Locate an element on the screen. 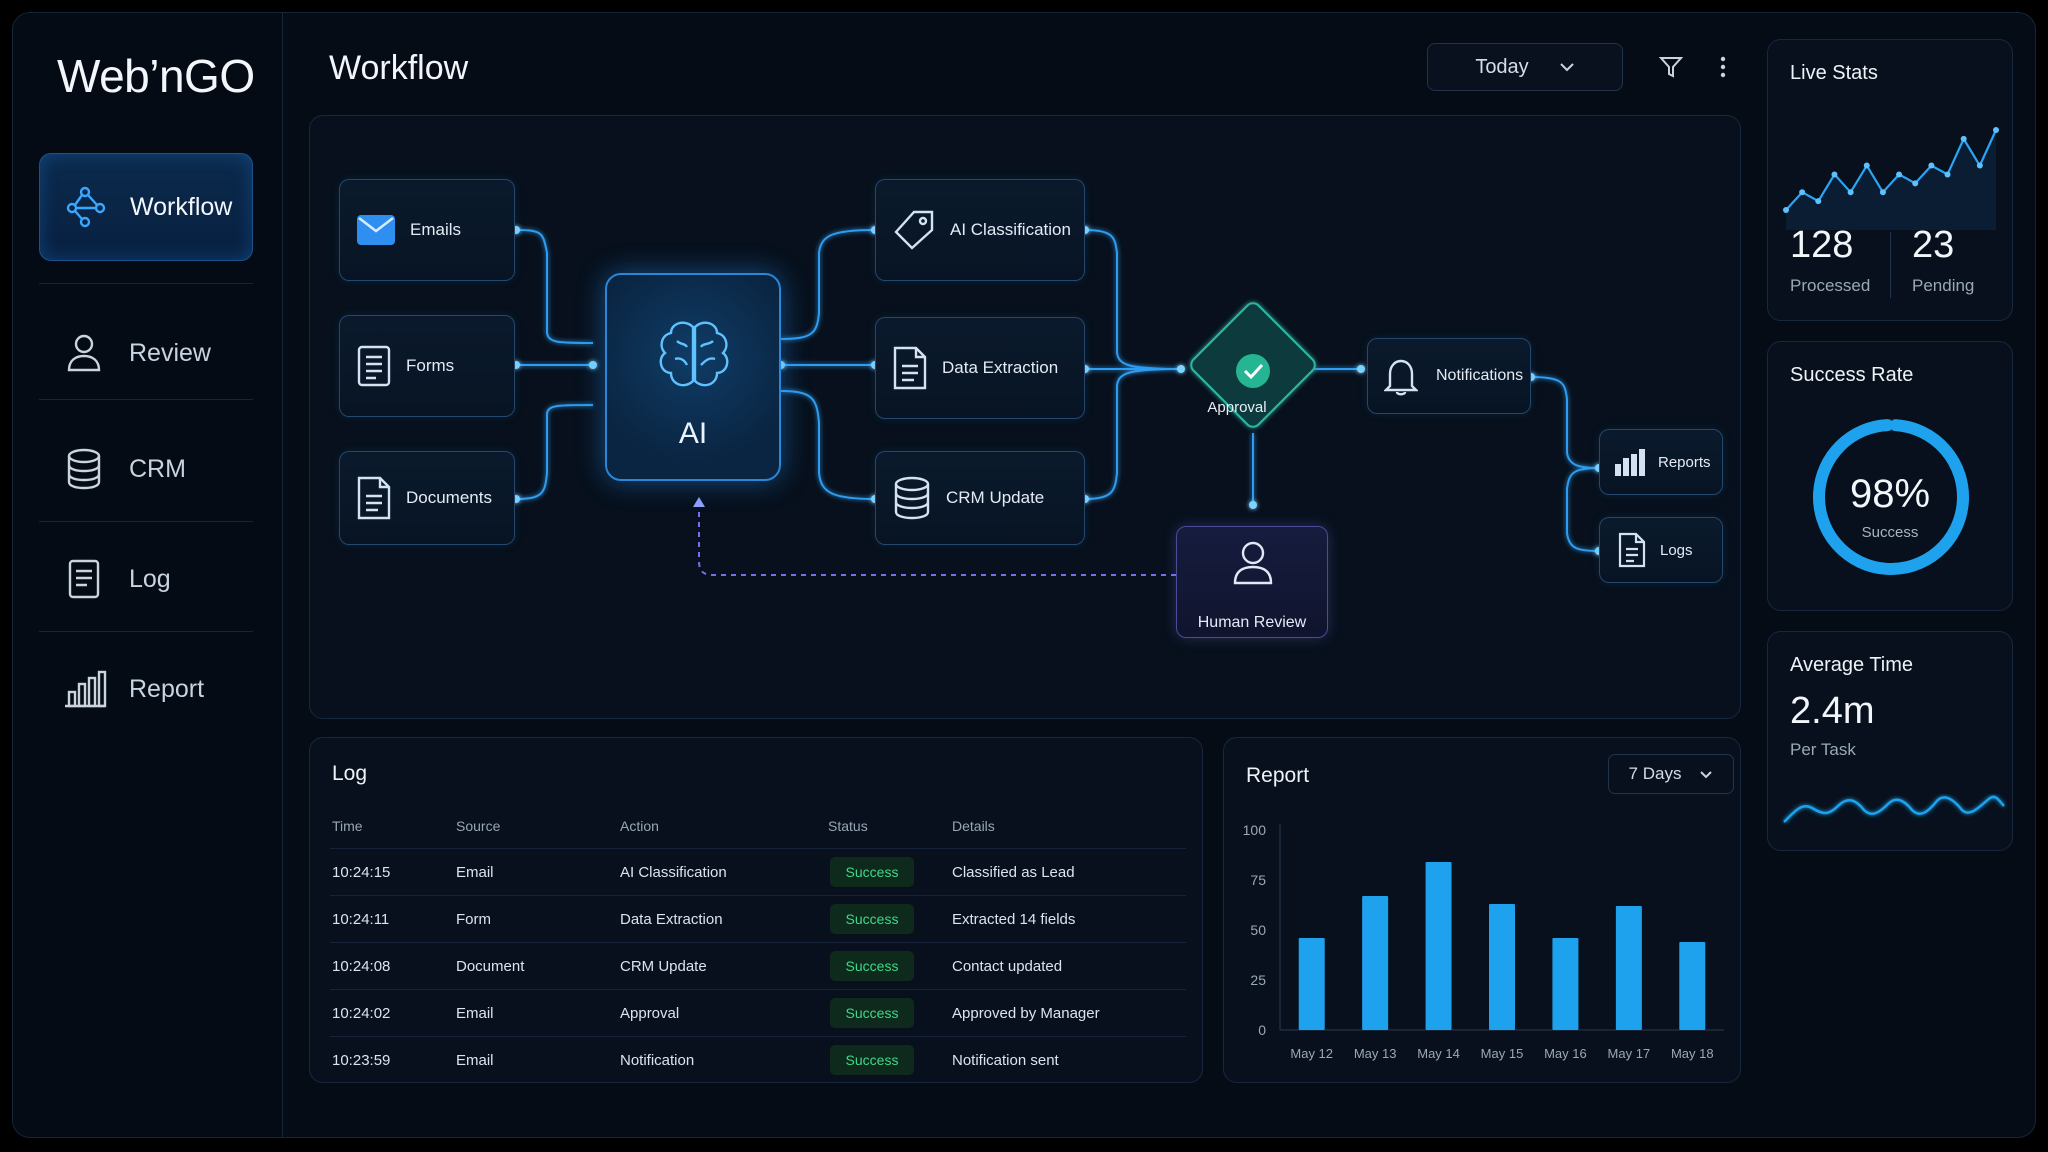  date-filter-value: Today is located at coordinates (1502, 66).